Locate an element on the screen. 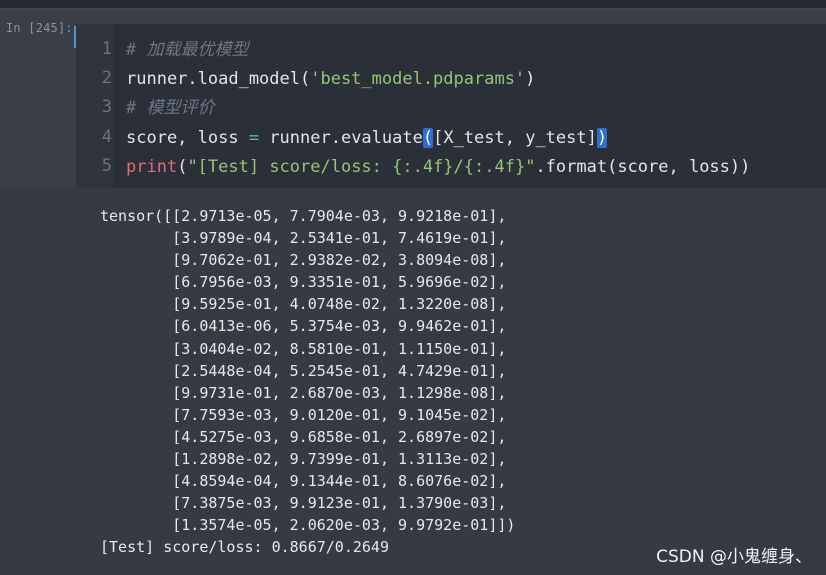 The image size is (826, 575). window-top-bar is located at coordinates (413, 4).